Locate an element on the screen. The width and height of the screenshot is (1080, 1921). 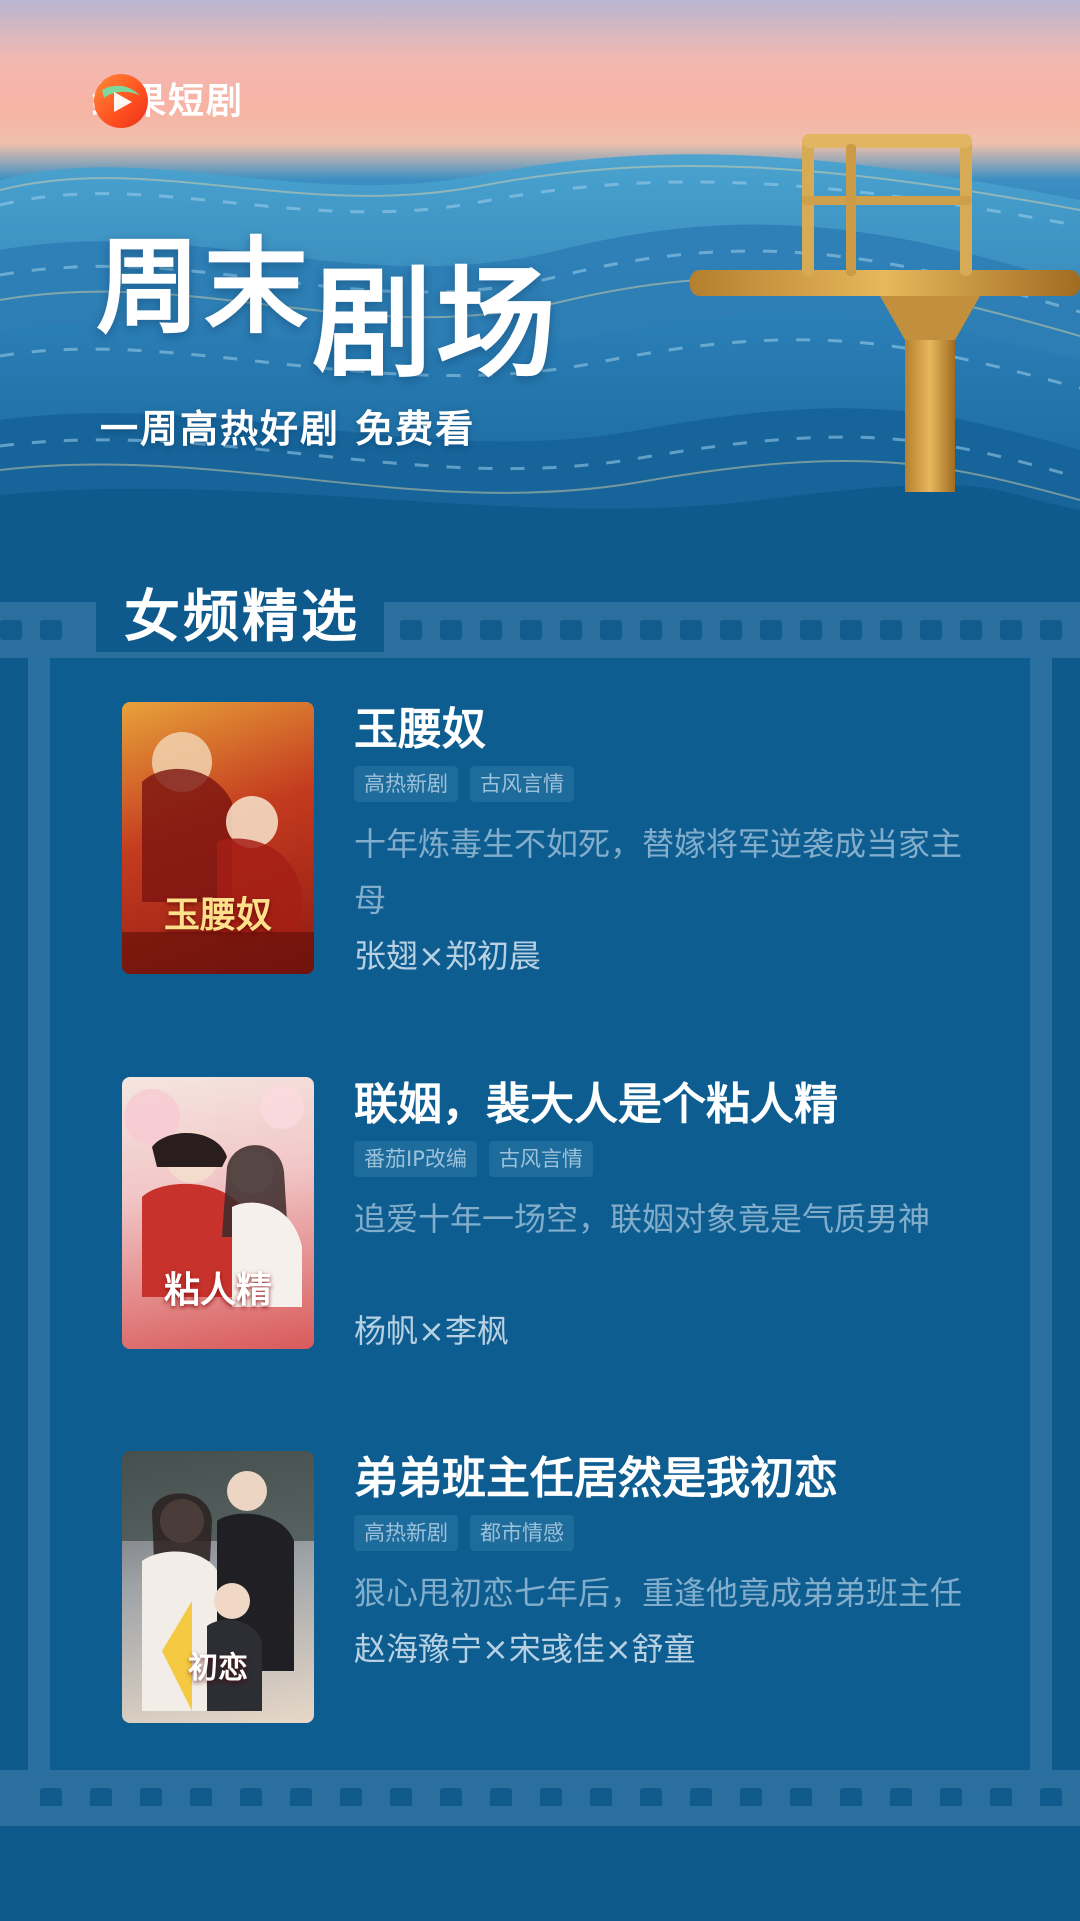
drama-title: 联姻，裴大人是个粘人精 is located at coordinates (664, 1105).